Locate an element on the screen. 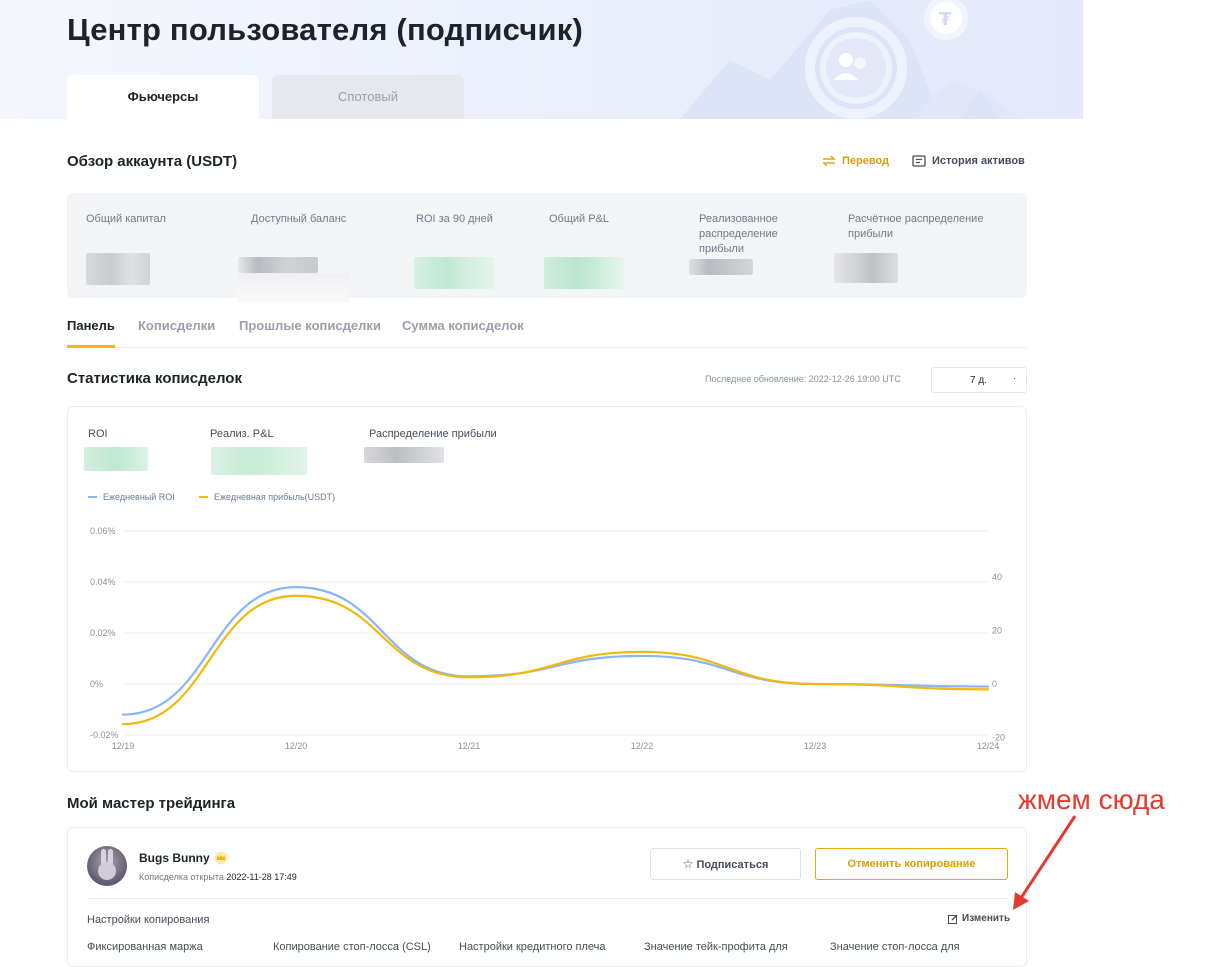 The image size is (1206, 967). period-value: 7 д. is located at coordinates (978, 380).